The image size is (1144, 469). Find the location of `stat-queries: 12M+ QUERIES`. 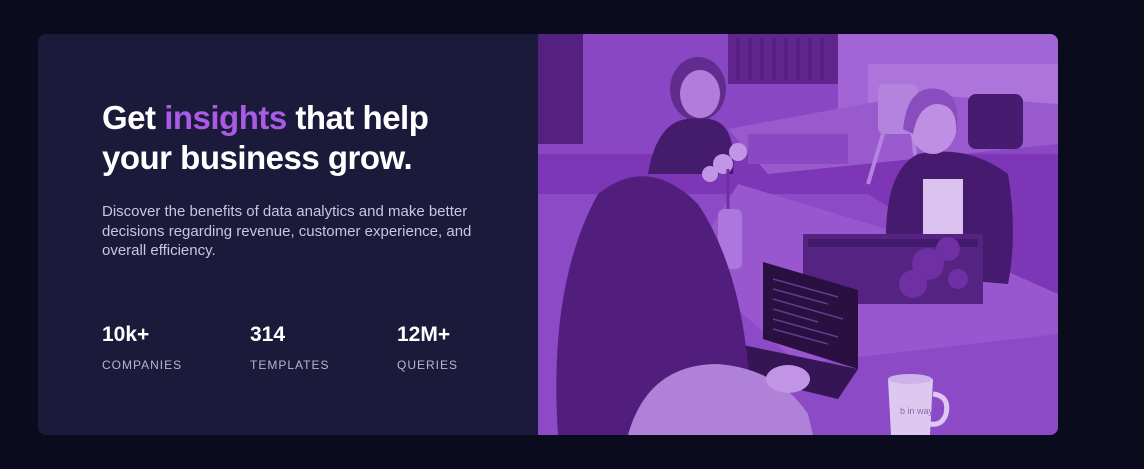

stat-queries: 12M+ QUERIES is located at coordinates (427, 347).